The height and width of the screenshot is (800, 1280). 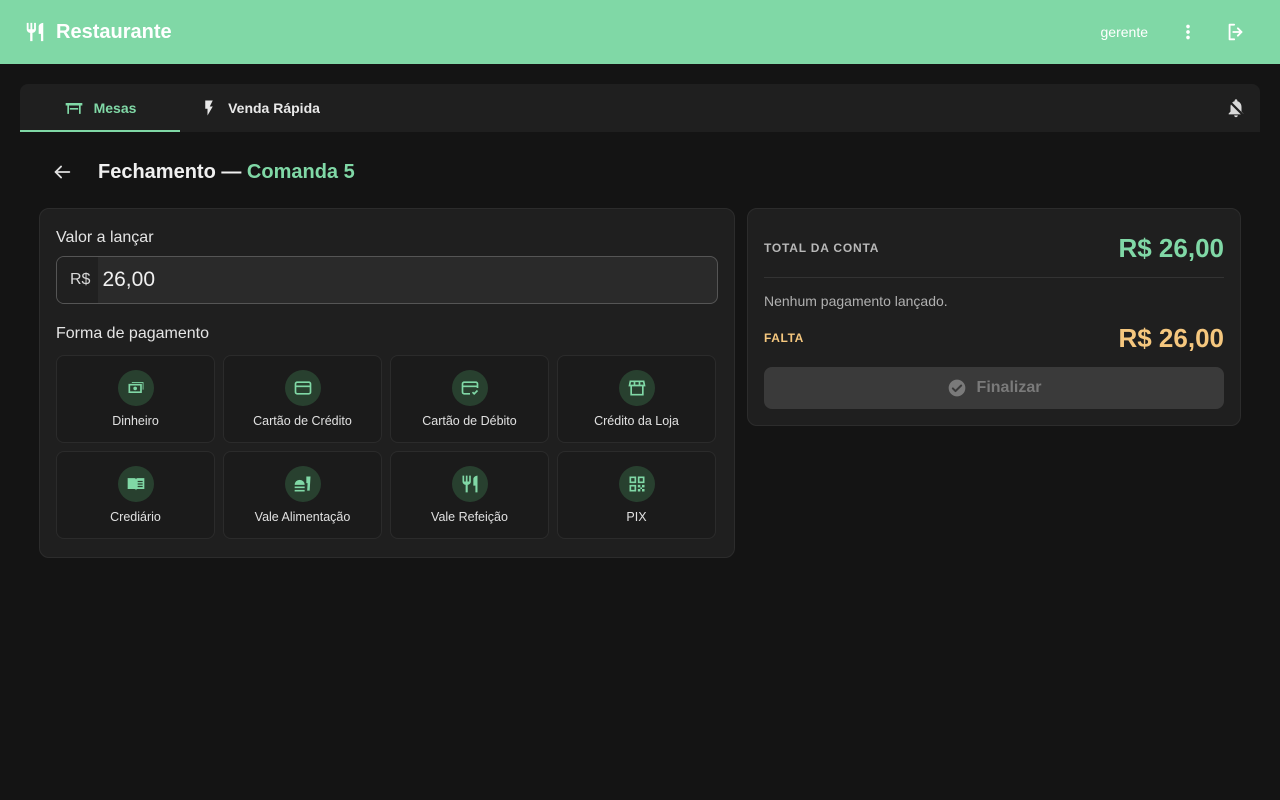 What do you see at coordinates (957, 388) in the screenshot?
I see `check-circle-icon` at bounding box center [957, 388].